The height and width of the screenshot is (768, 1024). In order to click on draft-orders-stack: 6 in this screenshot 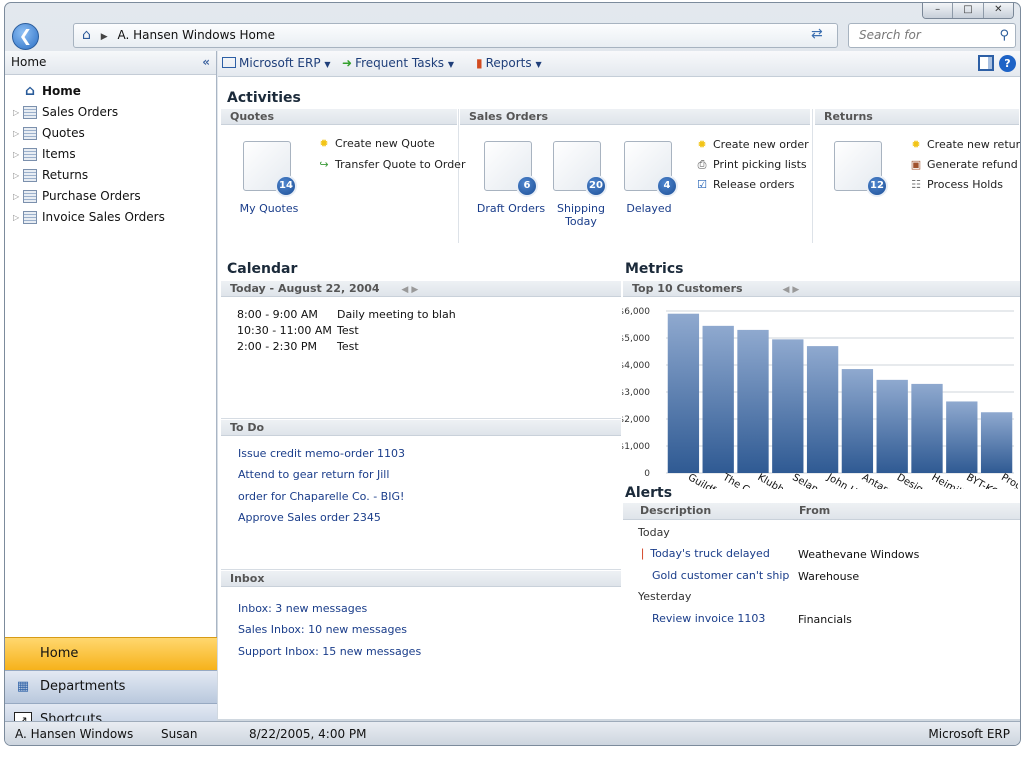, I will do `click(511, 169)`.